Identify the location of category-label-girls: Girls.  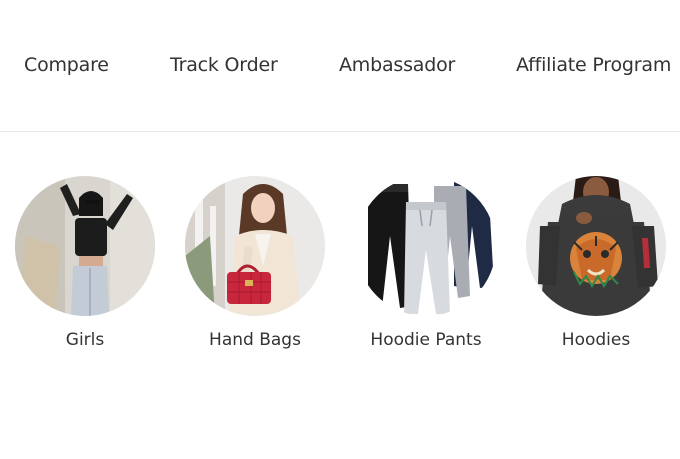
(85, 340).